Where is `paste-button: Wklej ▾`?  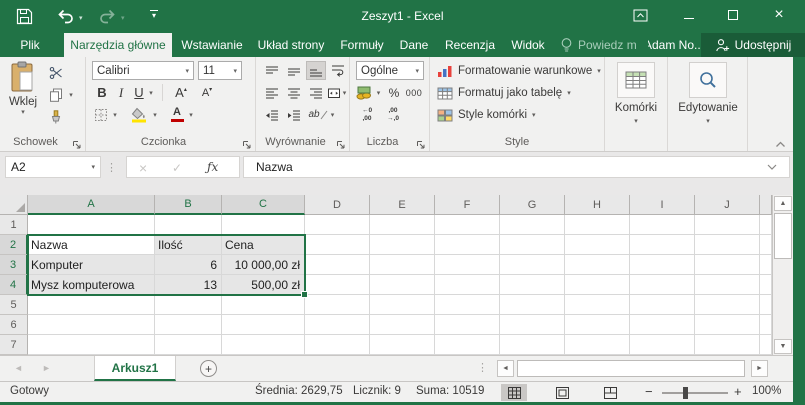
paste-button: Wklej ▾ is located at coordinates (23, 88).